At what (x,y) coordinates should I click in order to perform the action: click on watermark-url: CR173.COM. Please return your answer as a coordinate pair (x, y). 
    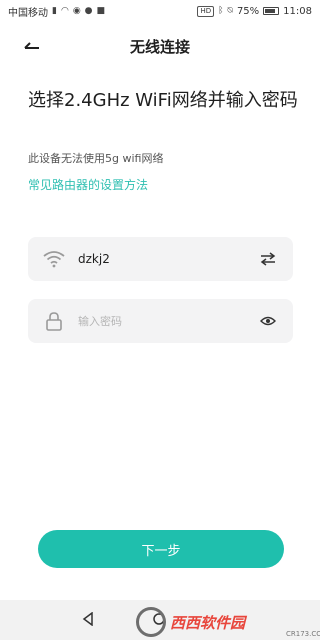
    Looking at the image, I should click on (303, 634).